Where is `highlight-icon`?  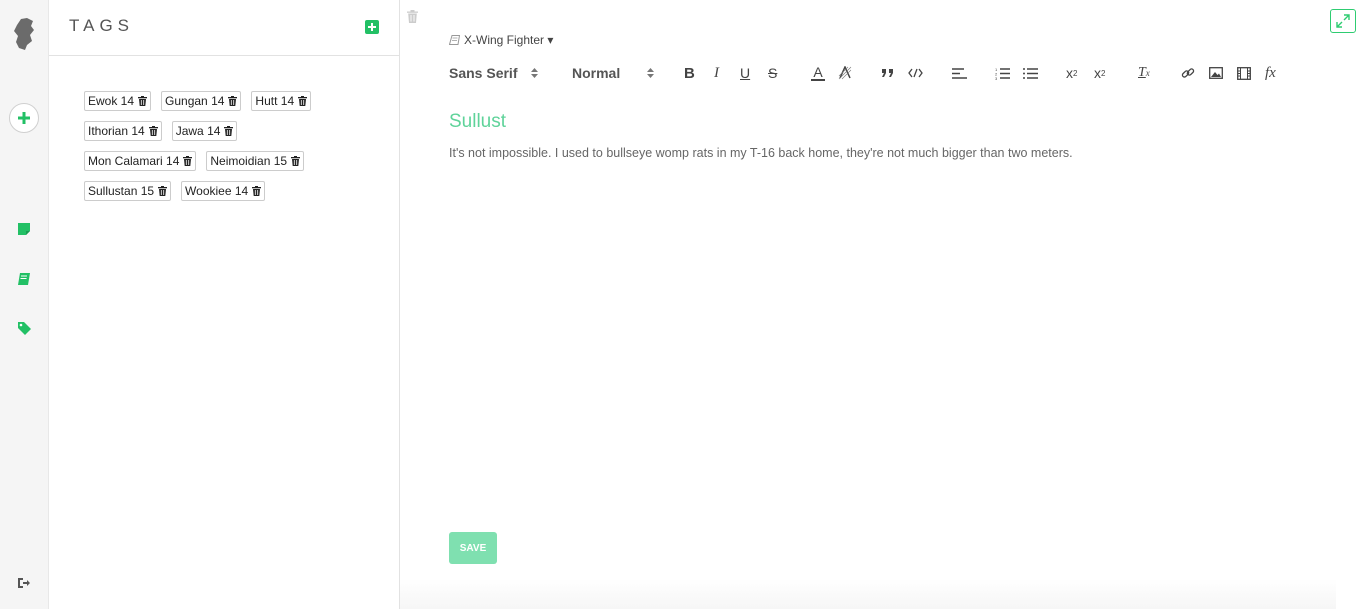
highlight-icon is located at coordinates (845, 73).